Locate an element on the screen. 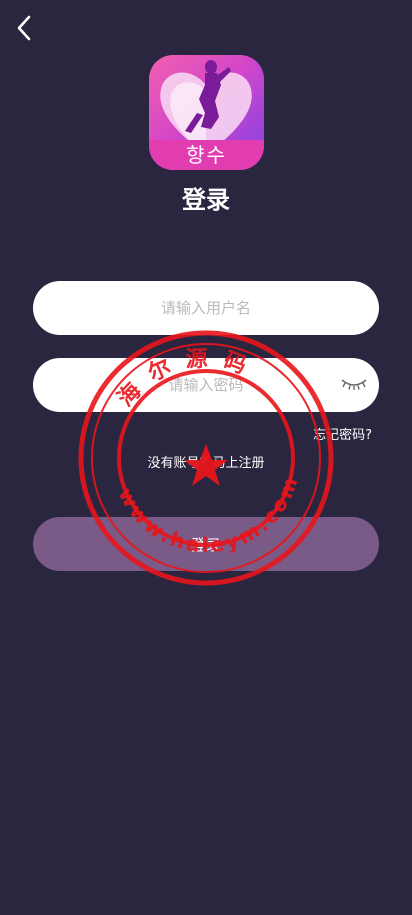 This screenshot has width=412, height=915. logo-text: 향수 is located at coordinates (206, 155).